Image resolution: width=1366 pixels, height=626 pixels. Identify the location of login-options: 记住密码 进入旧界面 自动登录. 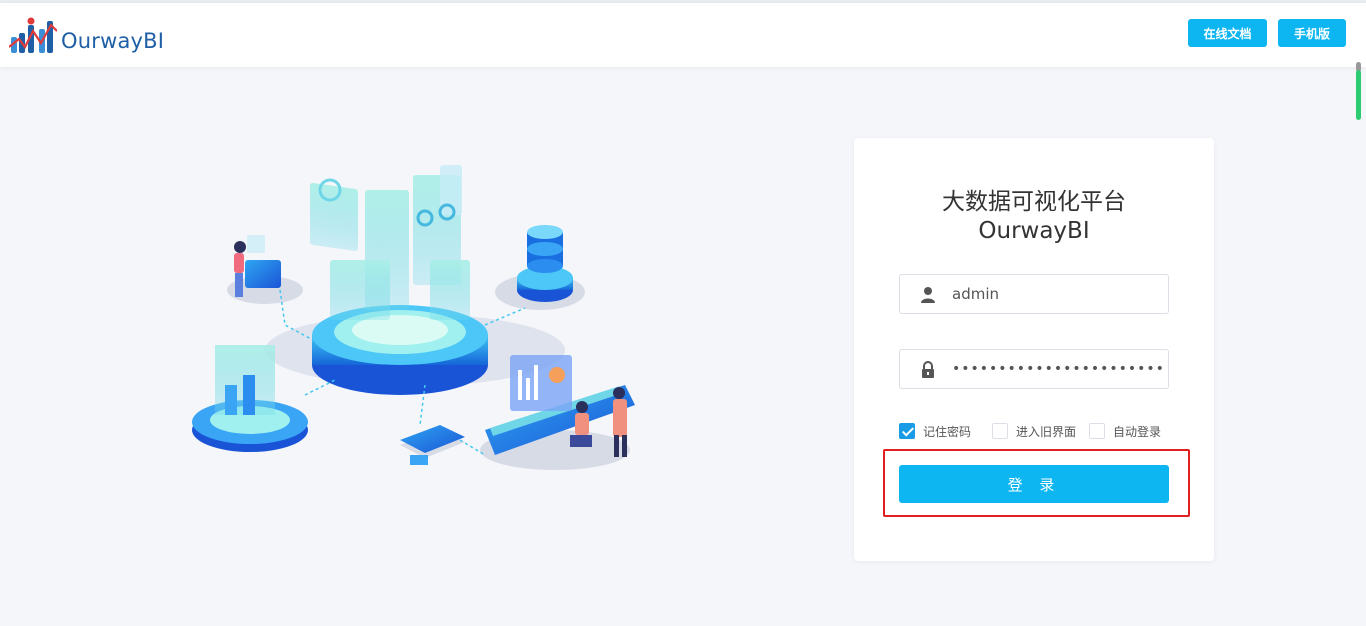
(1039, 432).